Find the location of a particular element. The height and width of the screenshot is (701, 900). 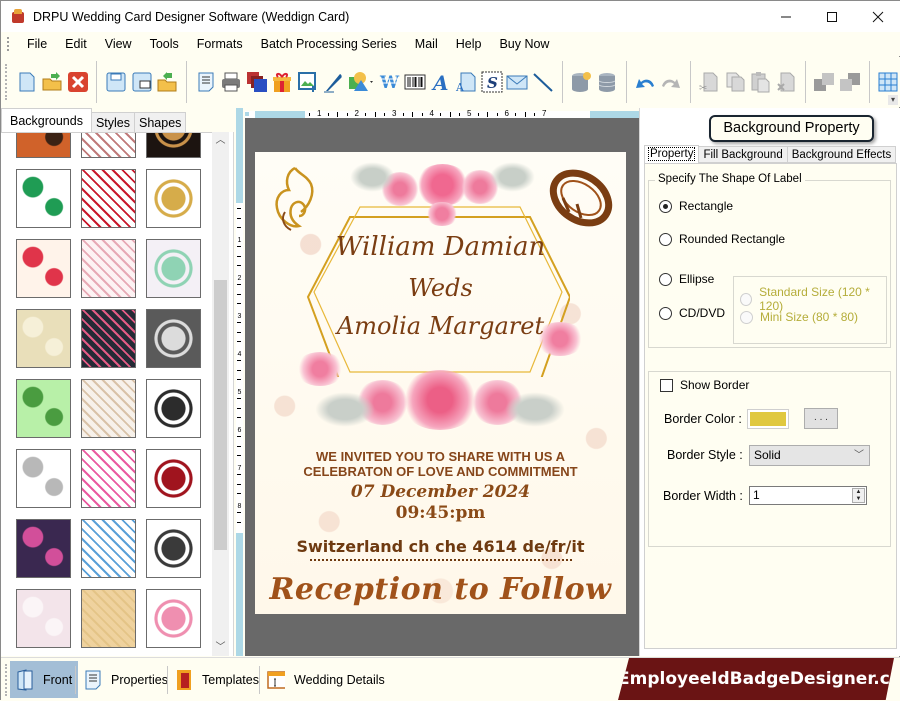

tab-property: Property is located at coordinates (672, 154).